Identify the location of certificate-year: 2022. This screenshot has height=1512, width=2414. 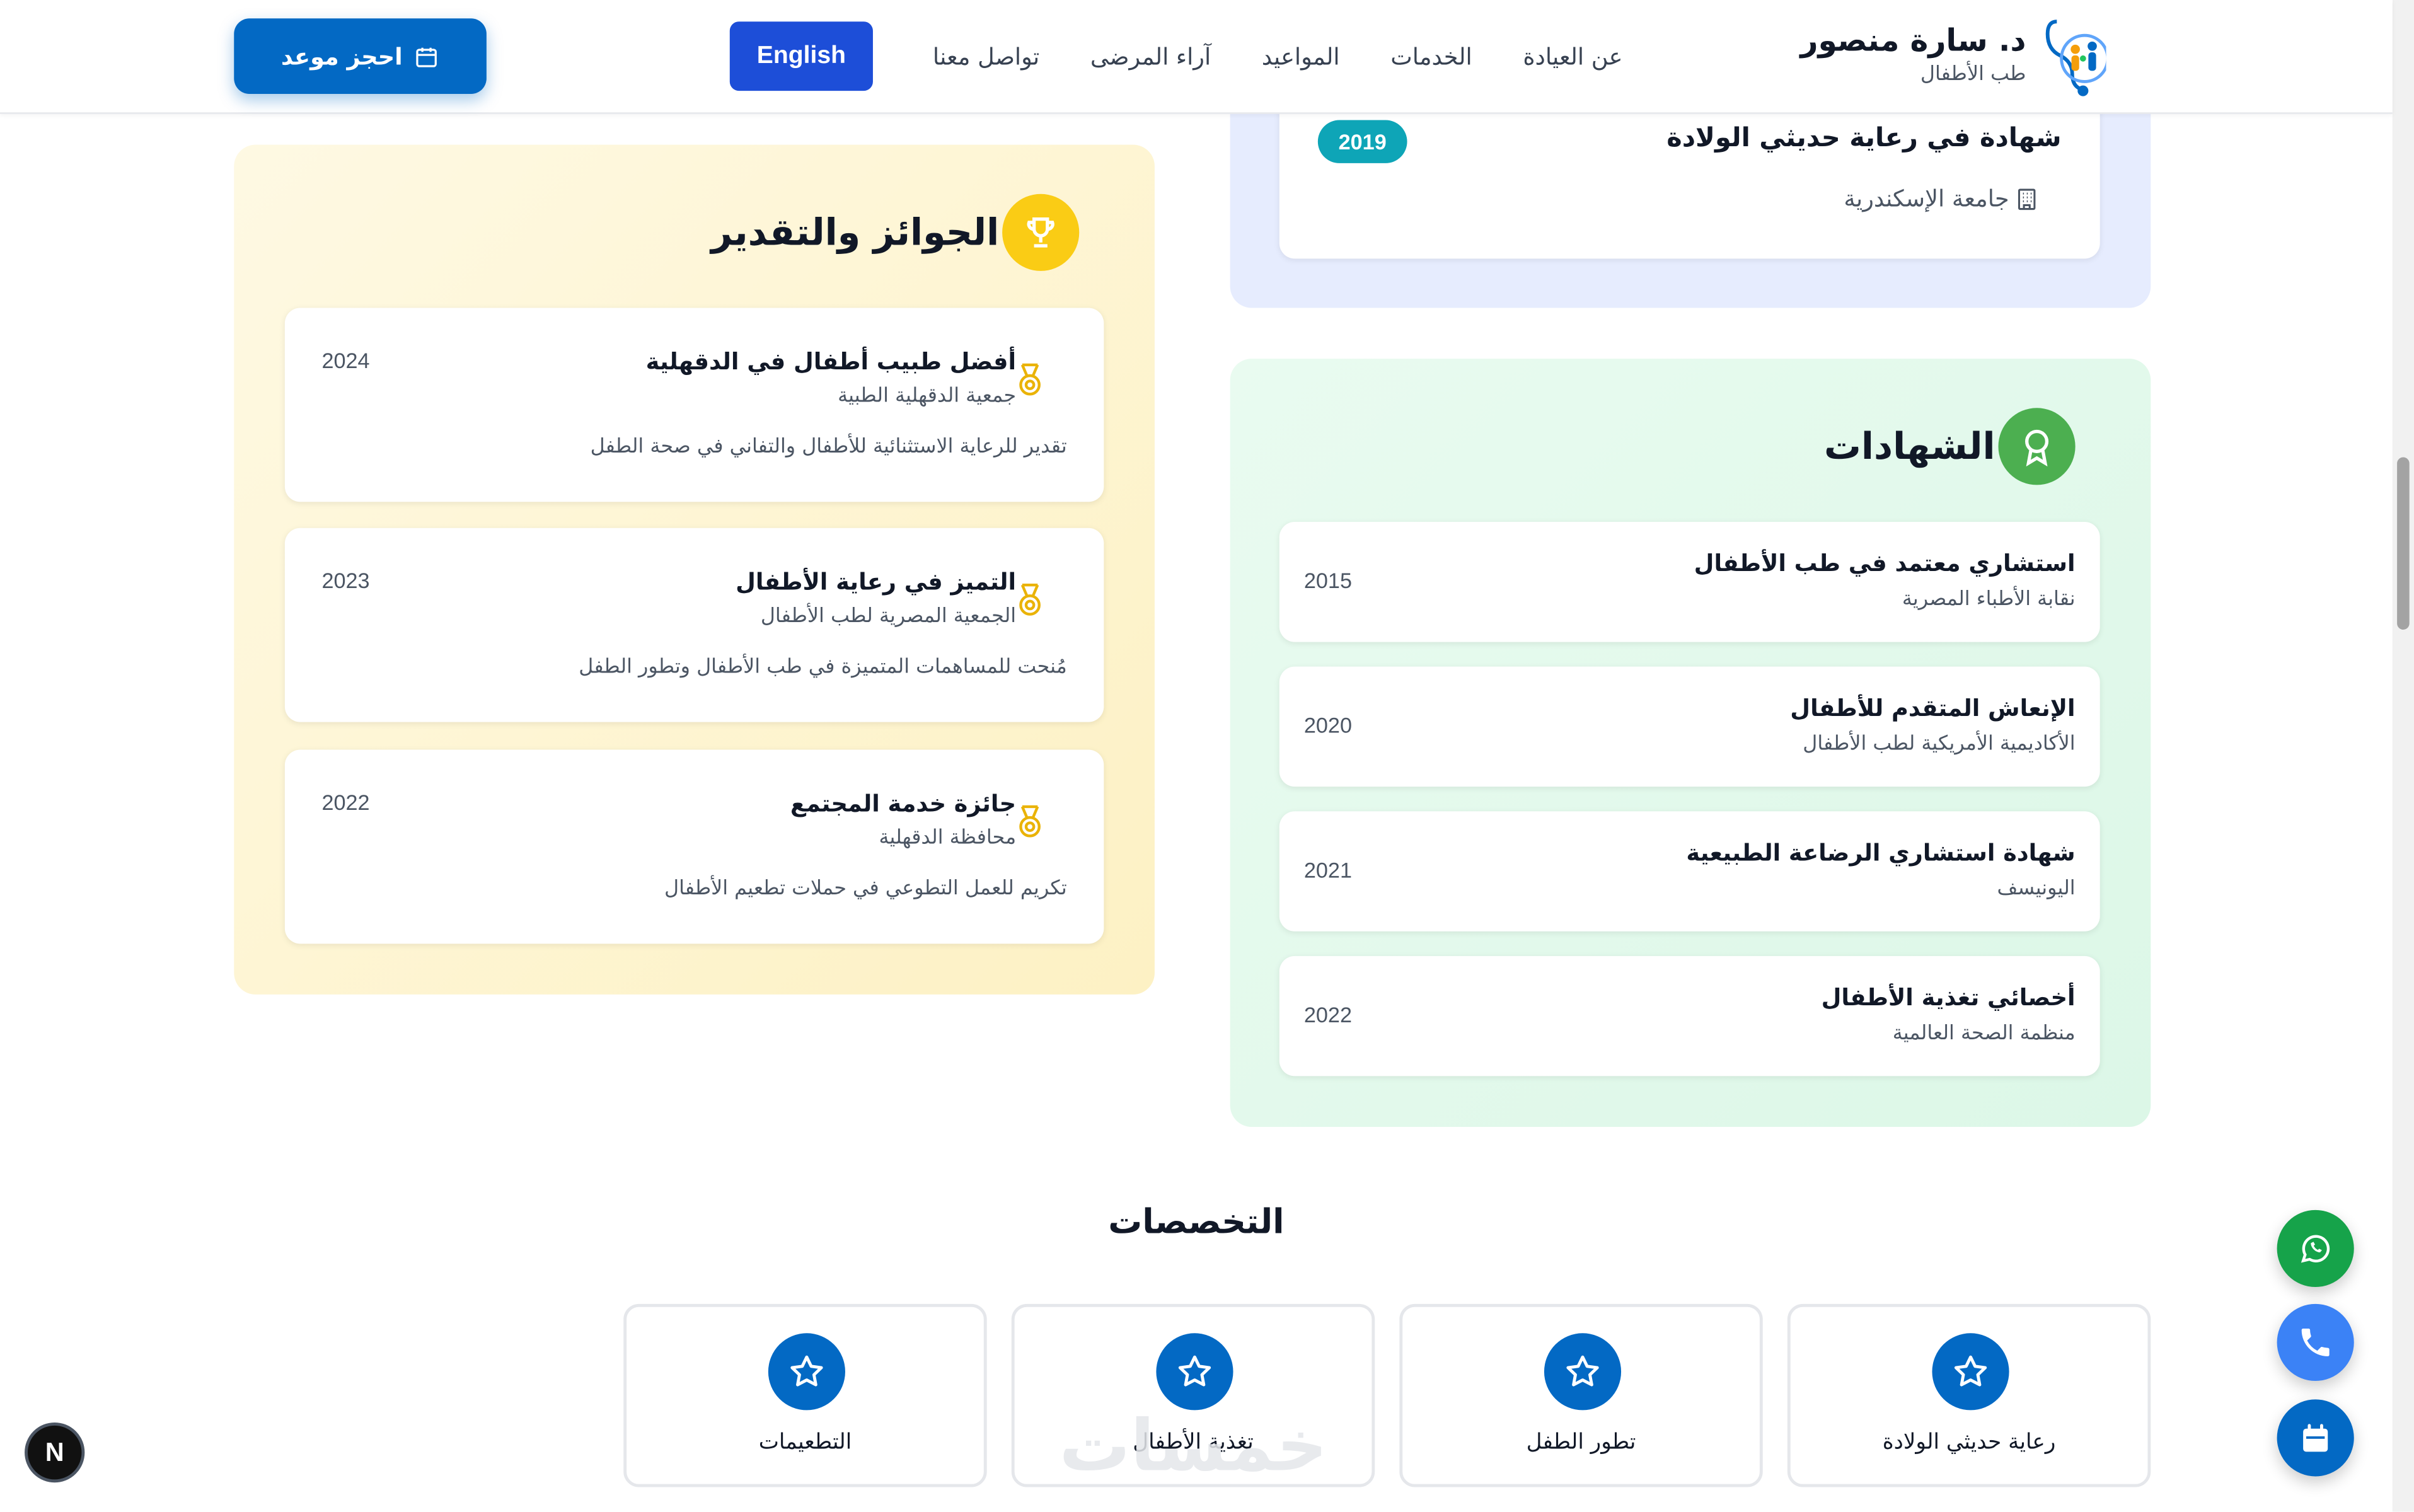
(1327, 1014).